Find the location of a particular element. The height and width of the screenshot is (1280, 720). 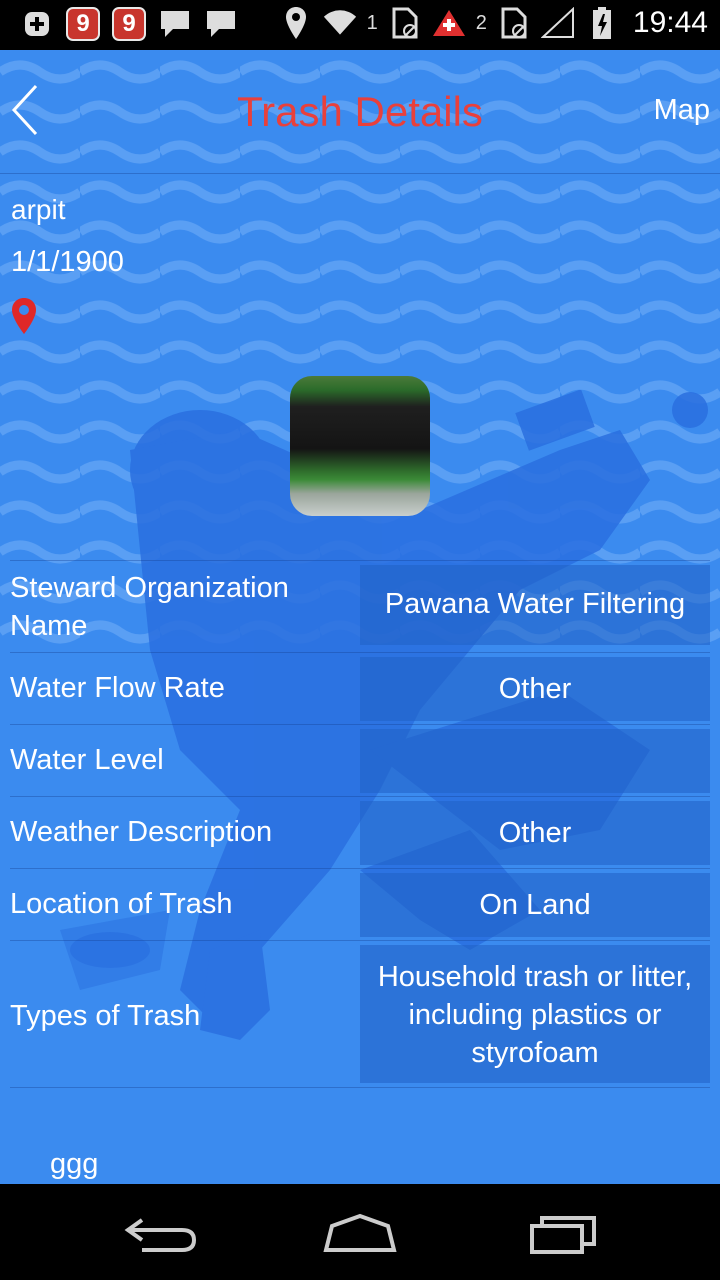

table-row: Location of Trash On Land is located at coordinates (360, 904).